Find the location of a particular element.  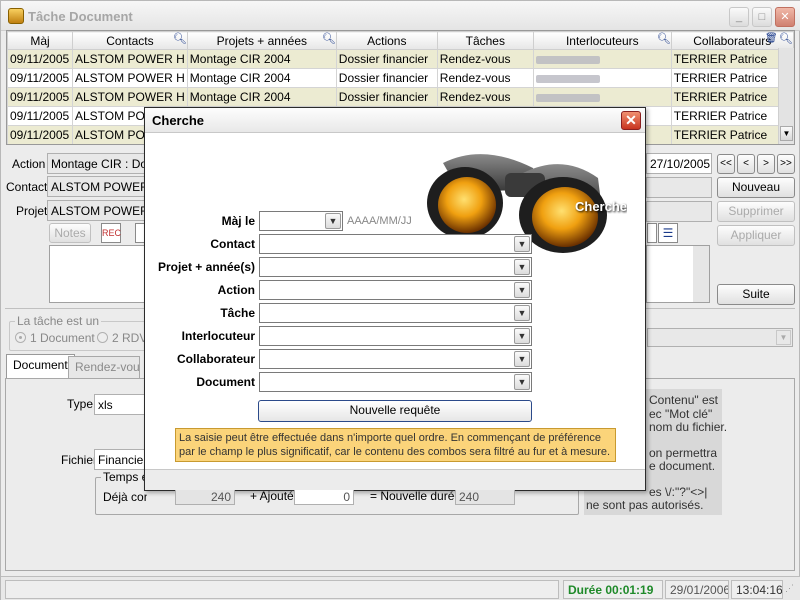

projet-select: ▼ is located at coordinates (395, 267).